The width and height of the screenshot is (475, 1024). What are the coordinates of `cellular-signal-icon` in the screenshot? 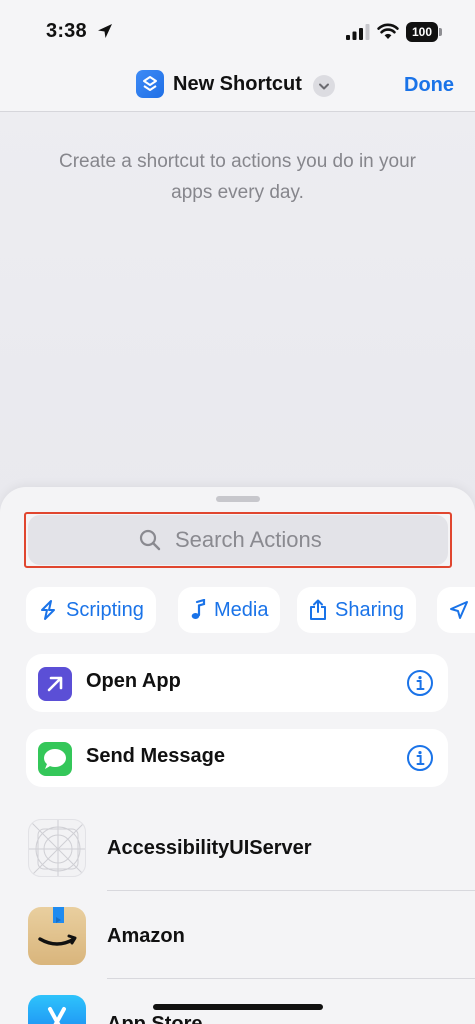 It's located at (358, 32).